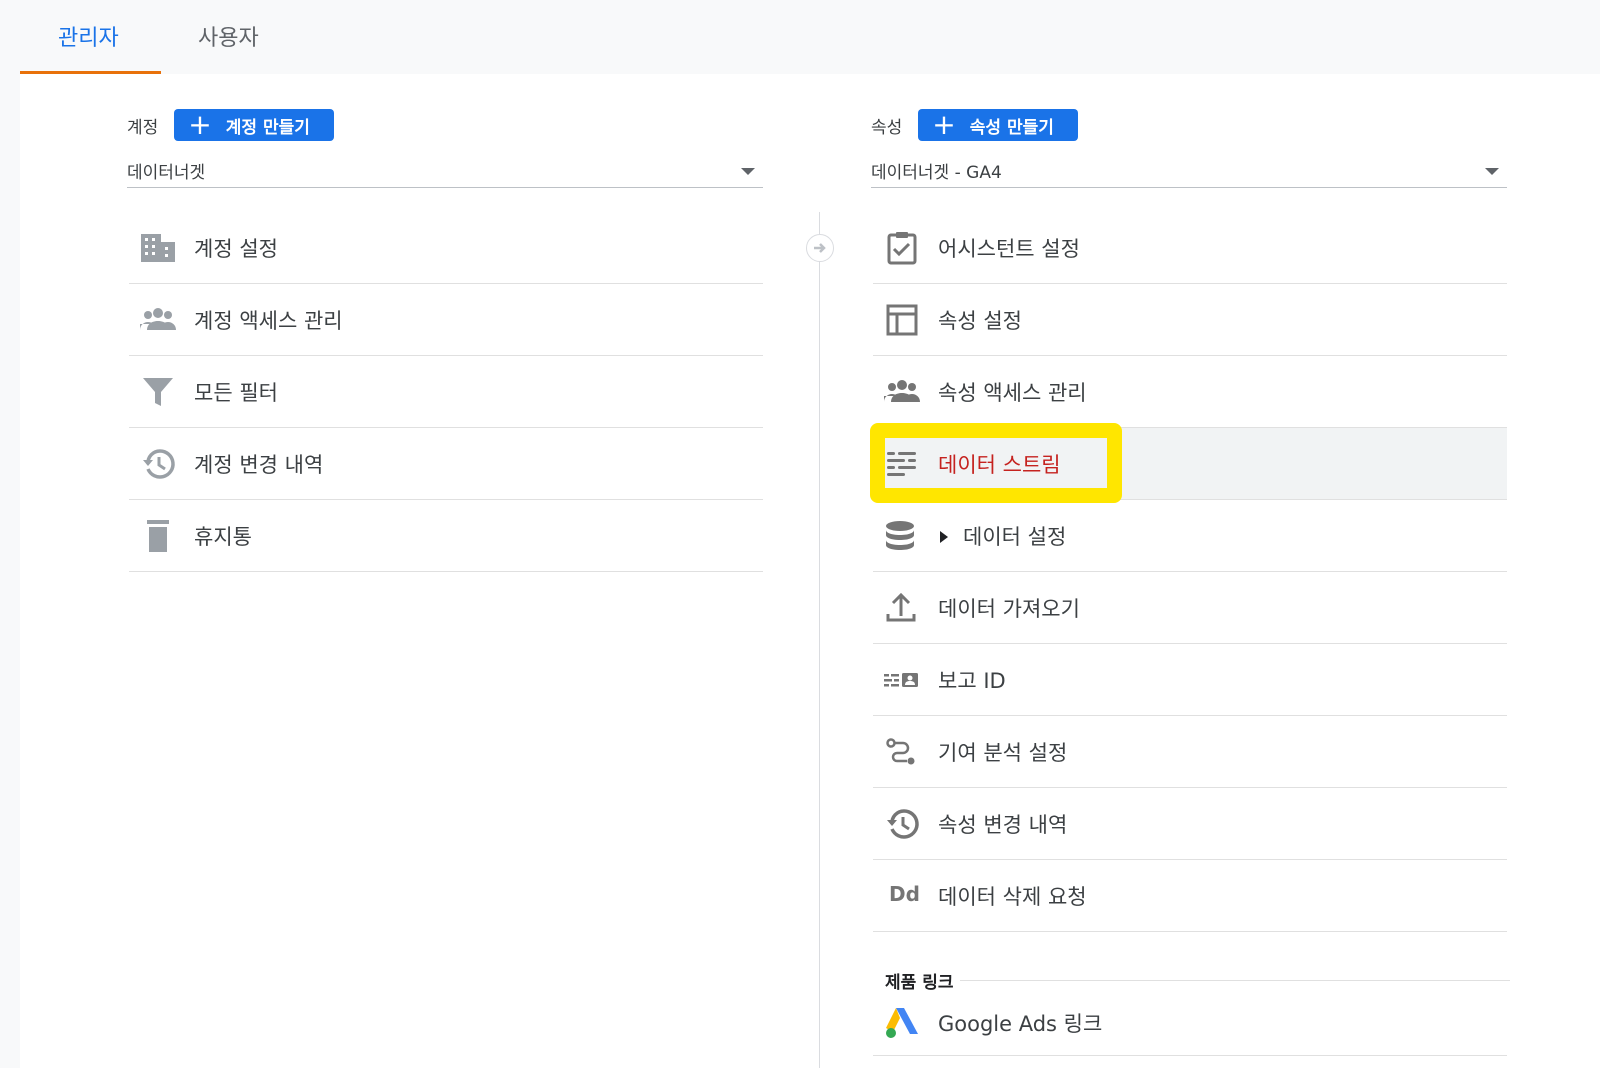 The width and height of the screenshot is (1600, 1068). Describe the element at coordinates (800, 37) in the screenshot. I see `top-tabs: 관리자 사용자` at that location.